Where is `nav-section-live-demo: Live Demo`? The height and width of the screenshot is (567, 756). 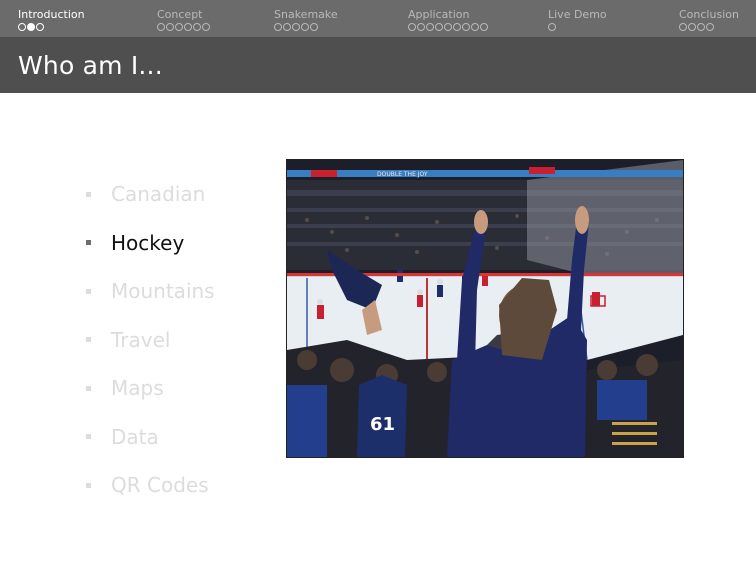
nav-section-live-demo: Live Demo is located at coordinates (577, 19).